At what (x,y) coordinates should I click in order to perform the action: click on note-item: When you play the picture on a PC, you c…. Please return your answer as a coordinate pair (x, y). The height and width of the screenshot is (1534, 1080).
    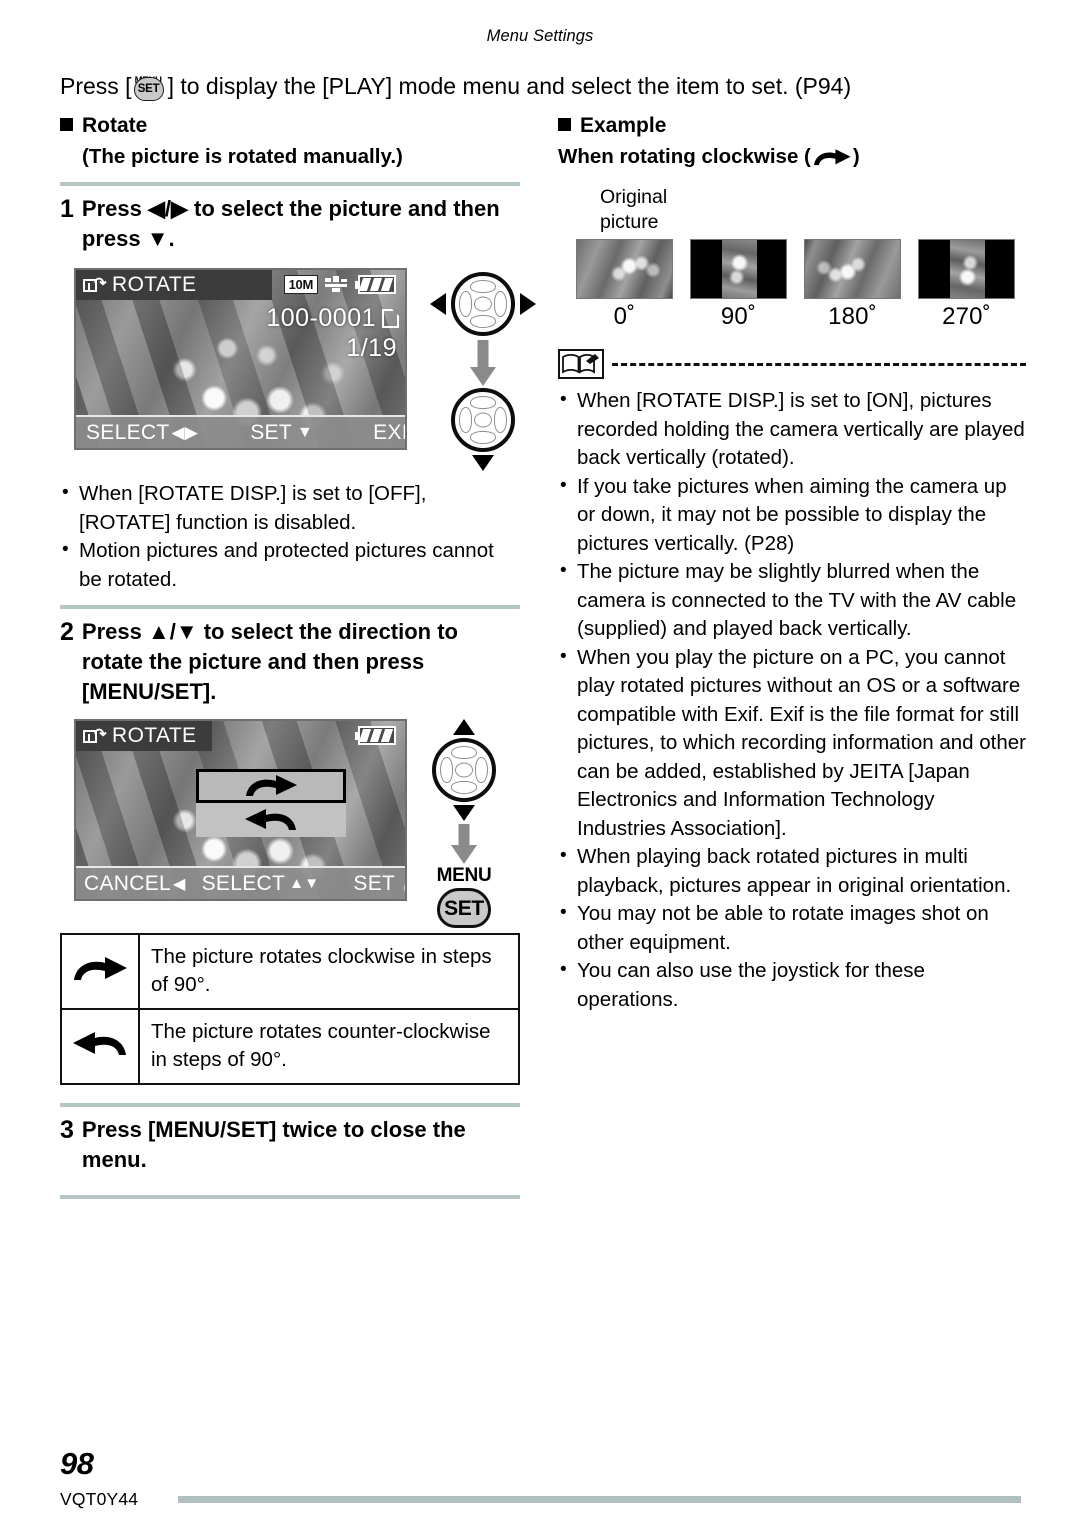
    Looking at the image, I should click on (792, 743).